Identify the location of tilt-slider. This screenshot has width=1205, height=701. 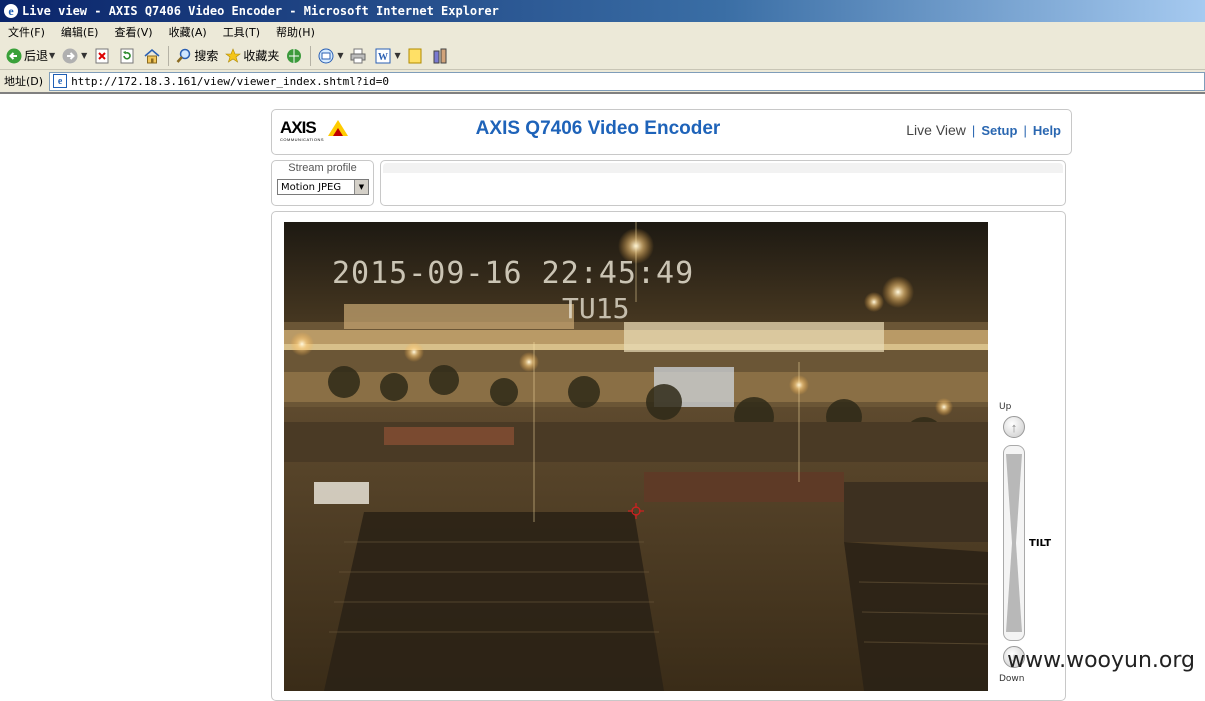
(1014, 543).